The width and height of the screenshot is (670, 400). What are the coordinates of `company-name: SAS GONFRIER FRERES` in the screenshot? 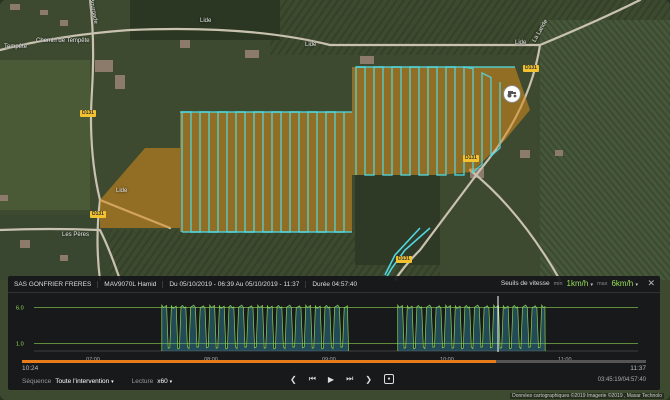 It's located at (53, 284).